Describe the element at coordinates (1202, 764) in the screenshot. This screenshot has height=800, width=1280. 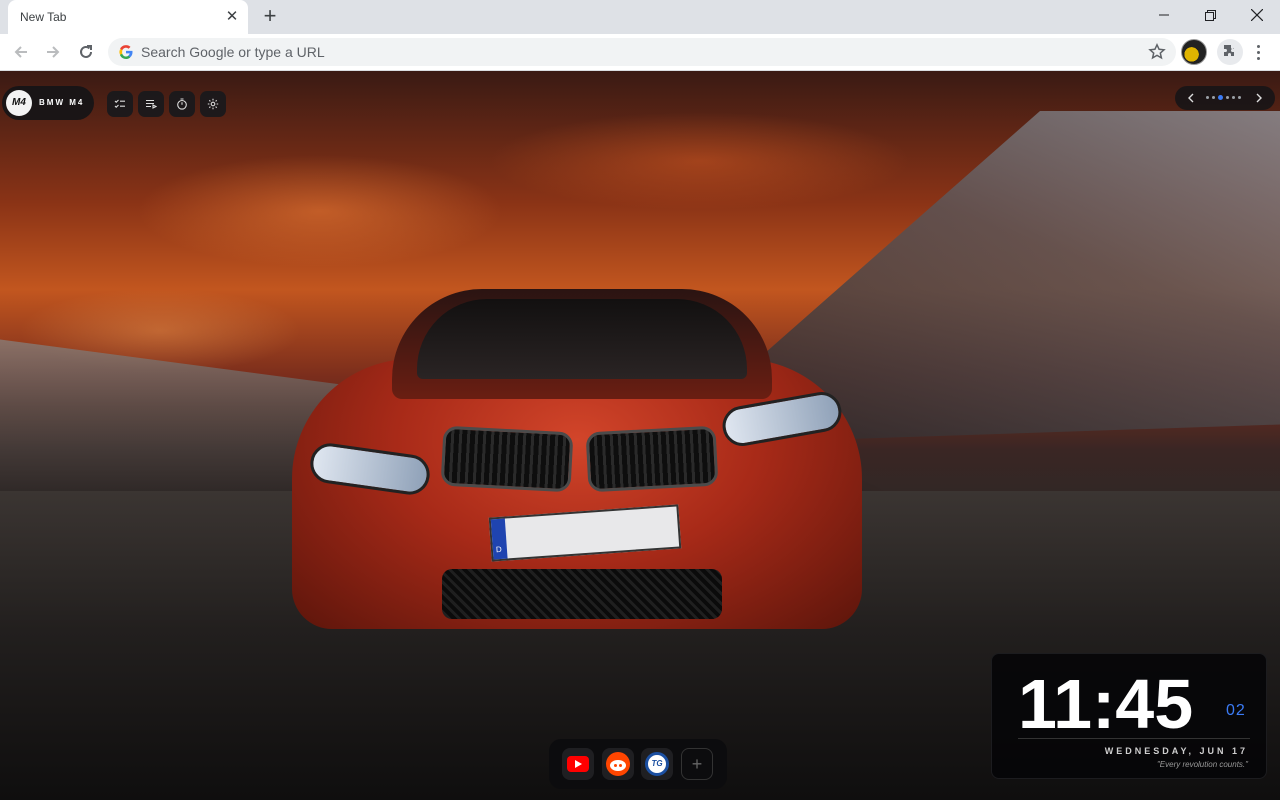
I see `clock-quote: "Every revolution counts."` at that location.